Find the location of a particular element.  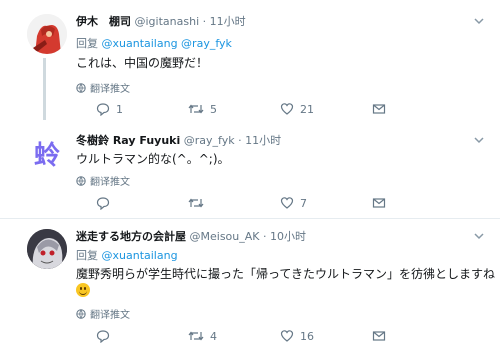

tweet-actions: 1 5 21 is located at coordinates (280, 109).